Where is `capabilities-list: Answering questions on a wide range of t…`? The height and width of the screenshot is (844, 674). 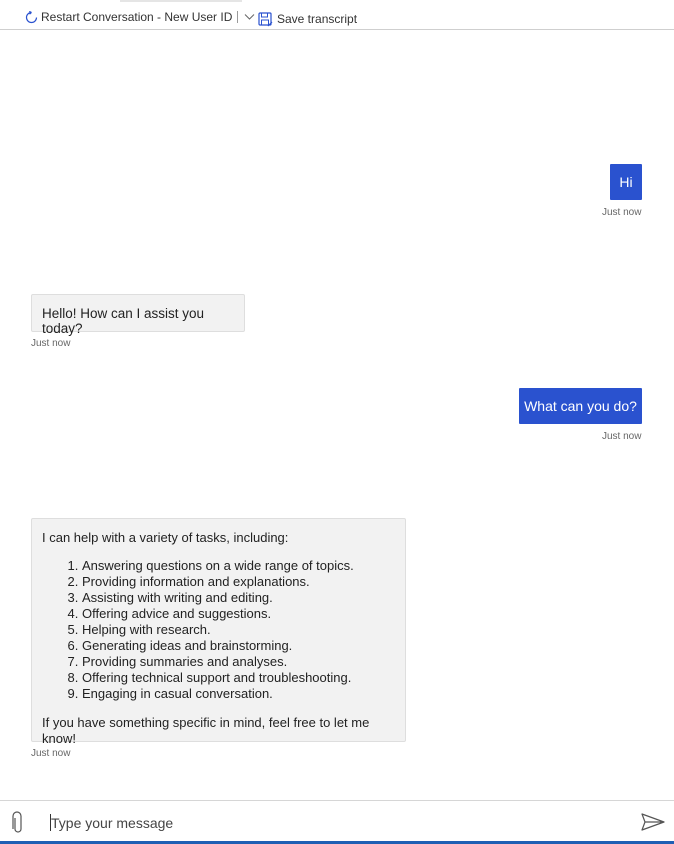 capabilities-list: Answering questions on a wide range of t… is located at coordinates (218, 630).